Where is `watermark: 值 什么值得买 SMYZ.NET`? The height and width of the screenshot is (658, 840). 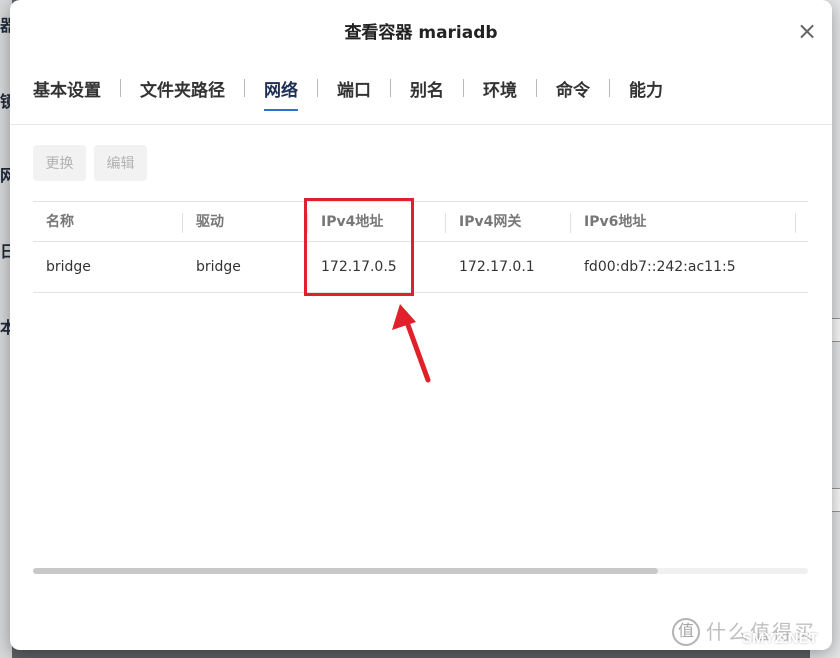 watermark: 值 什么值得买 SMYZ.NET is located at coordinates (752, 634).